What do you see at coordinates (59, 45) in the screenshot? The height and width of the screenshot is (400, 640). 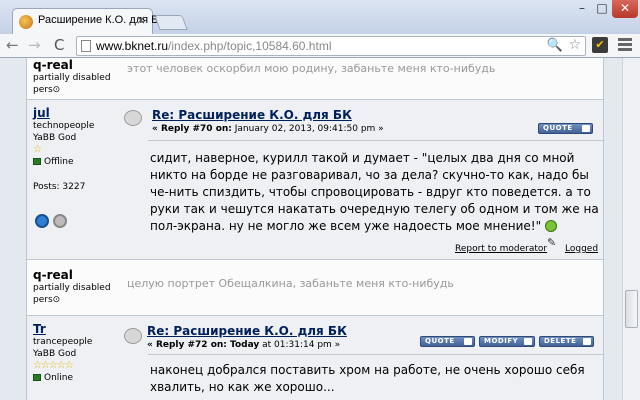 I see `reload-icon: C` at bounding box center [59, 45].